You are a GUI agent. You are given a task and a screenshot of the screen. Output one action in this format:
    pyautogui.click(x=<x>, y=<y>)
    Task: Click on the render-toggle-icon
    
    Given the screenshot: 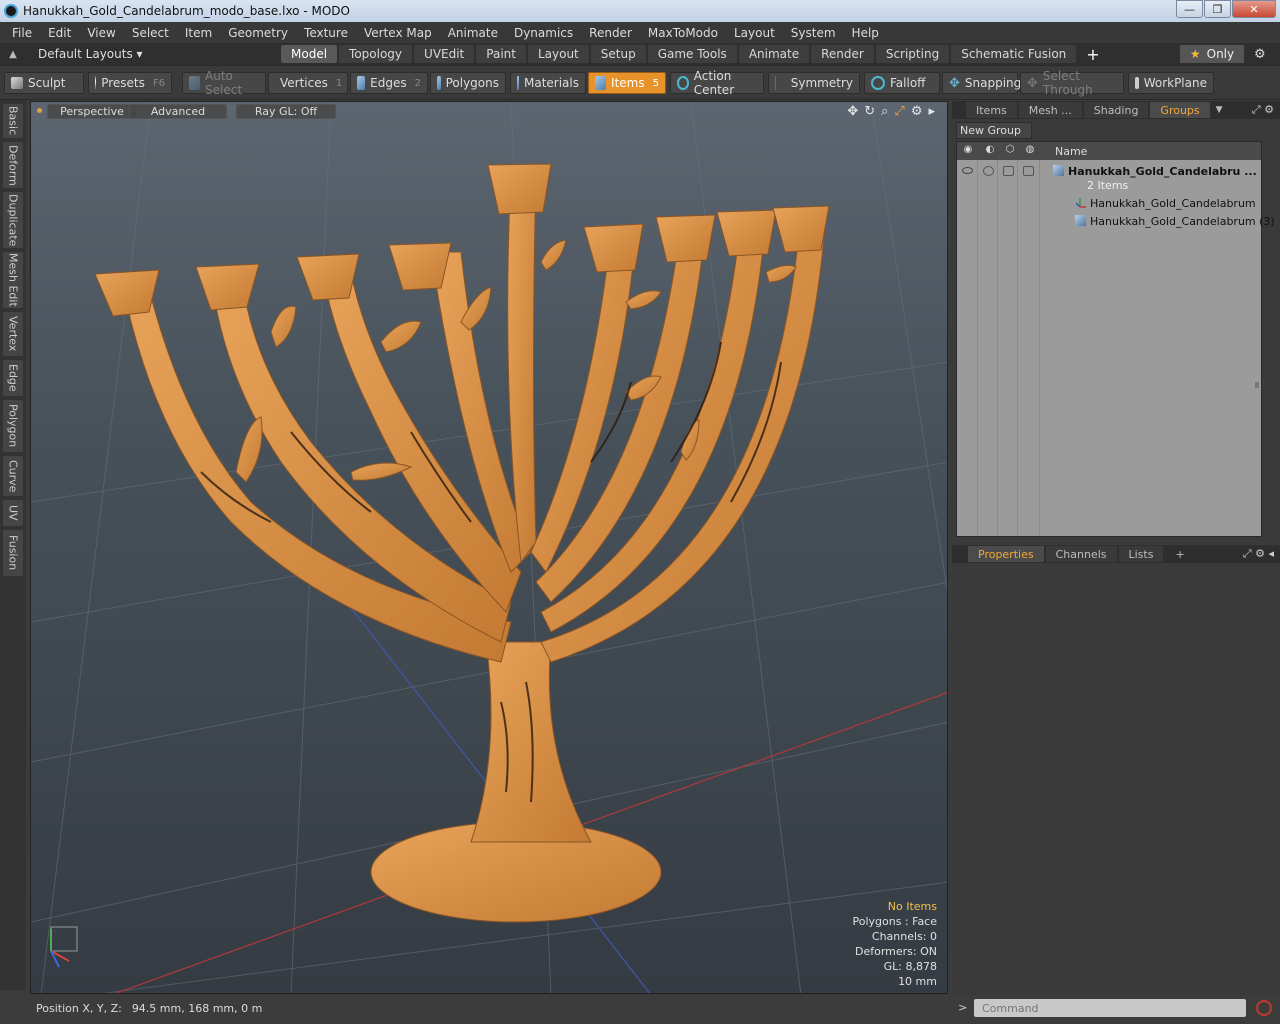 What is the action you would take?
    pyautogui.click(x=988, y=171)
    